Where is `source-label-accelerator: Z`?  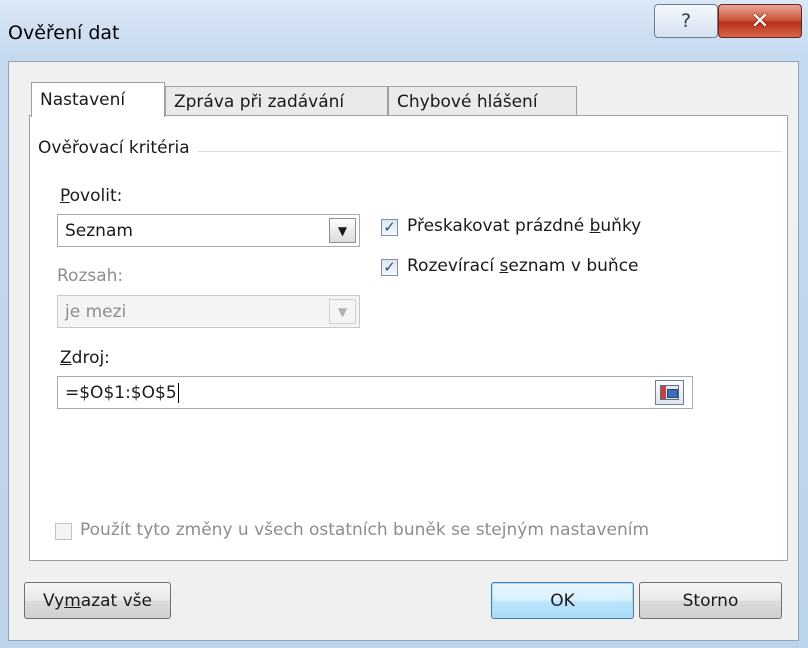 source-label-accelerator: Z is located at coordinates (66, 358).